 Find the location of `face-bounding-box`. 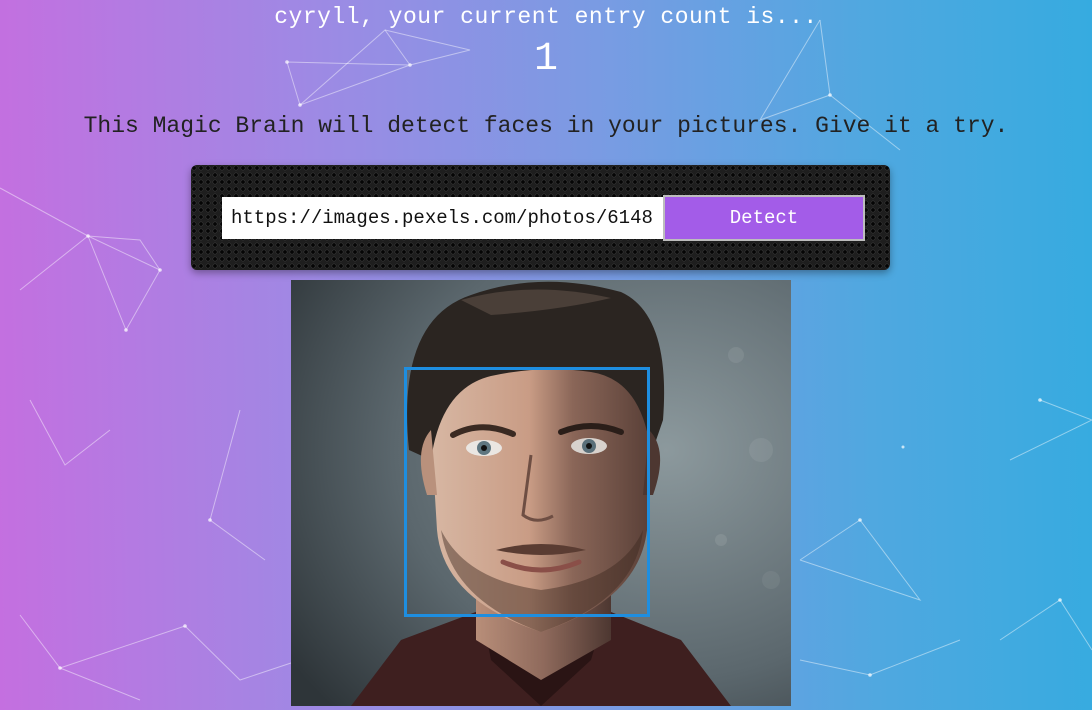

face-bounding-box is located at coordinates (527, 492).